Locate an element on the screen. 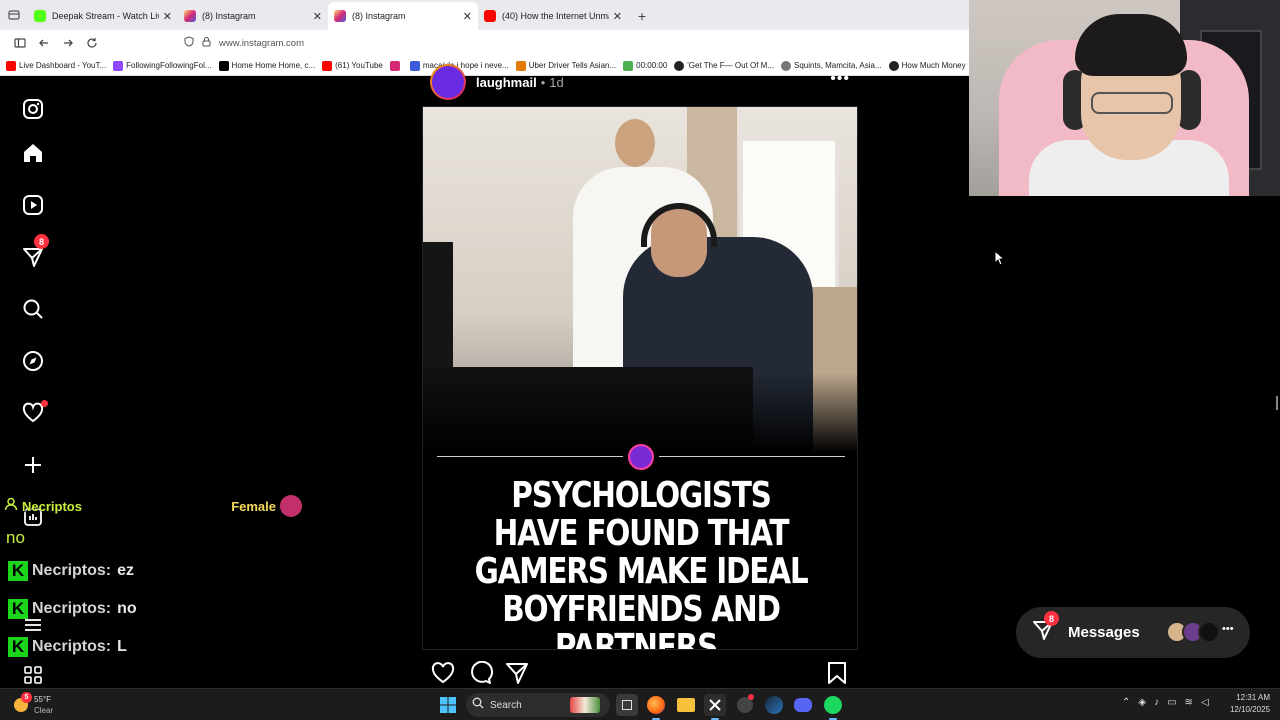 Image resolution: width=1280 pixels, height=720 pixels. post-author-avatar is located at coordinates (448, 82).